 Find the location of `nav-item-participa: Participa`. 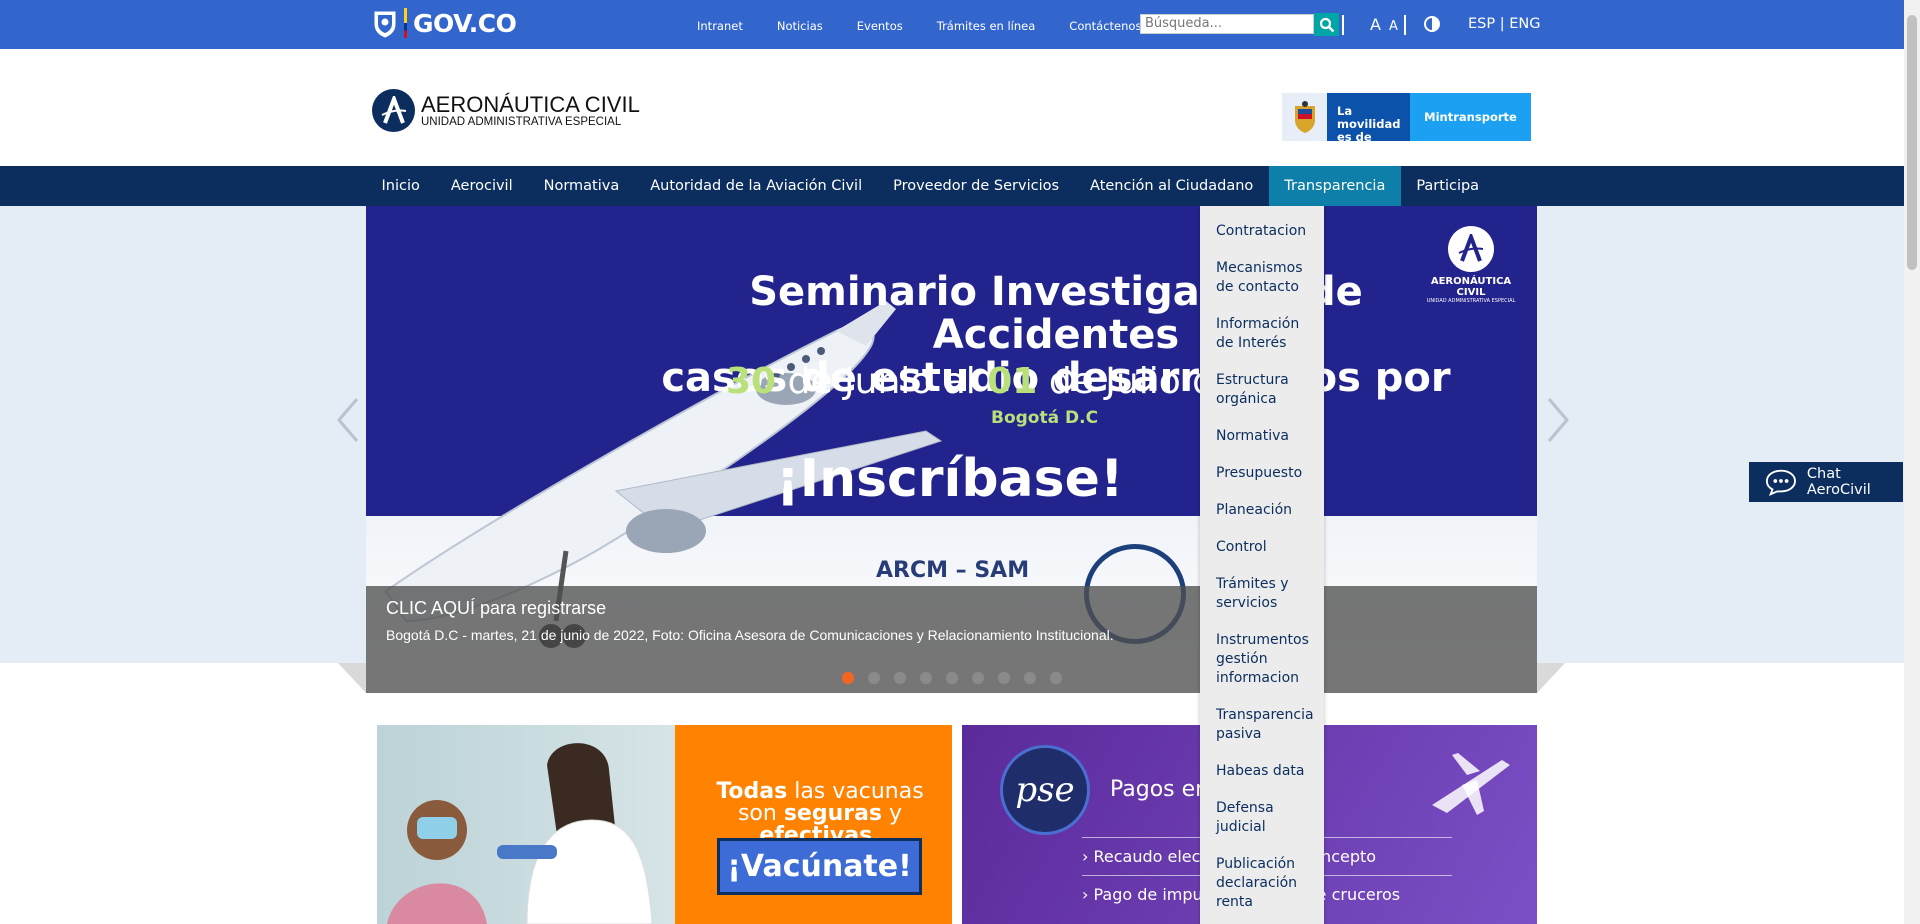

nav-item-participa: Participa is located at coordinates (1448, 186).